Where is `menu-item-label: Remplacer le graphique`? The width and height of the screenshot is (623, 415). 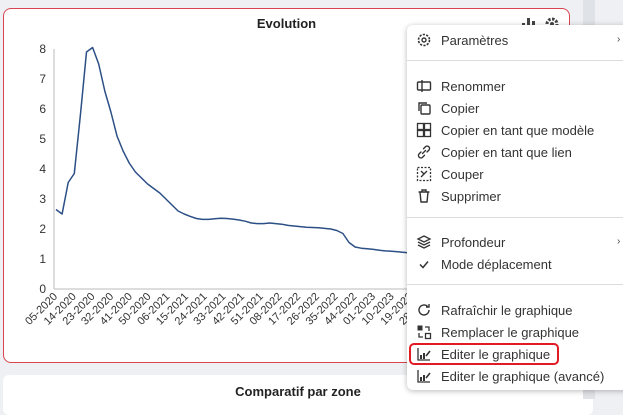 menu-item-label: Remplacer le graphique is located at coordinates (510, 332).